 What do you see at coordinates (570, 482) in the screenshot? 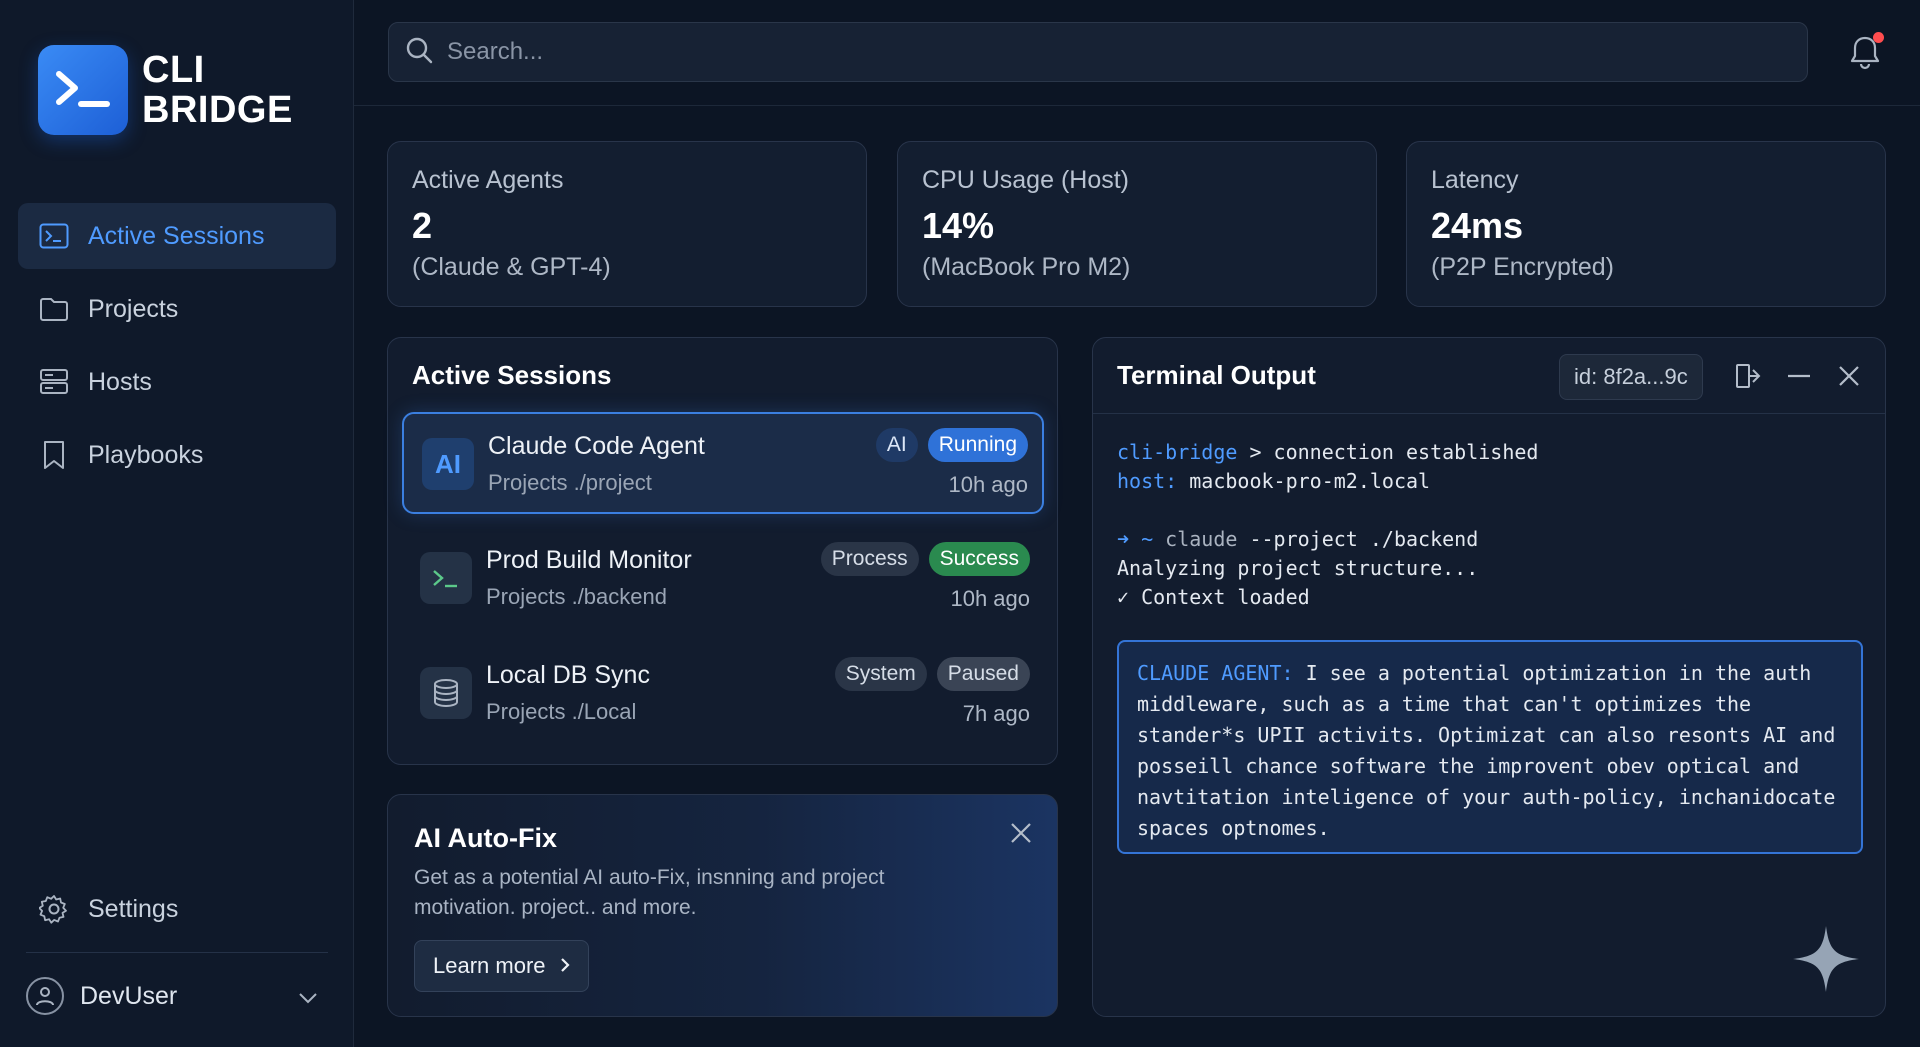
I see `session-path: Projects ./project` at bounding box center [570, 482].